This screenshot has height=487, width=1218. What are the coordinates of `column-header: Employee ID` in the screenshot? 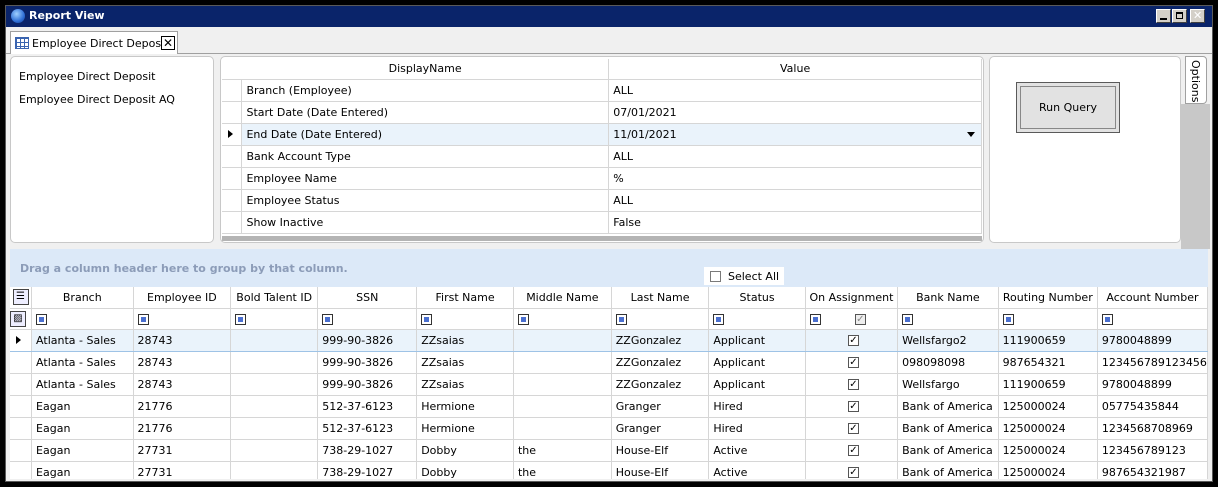 It's located at (182, 298).